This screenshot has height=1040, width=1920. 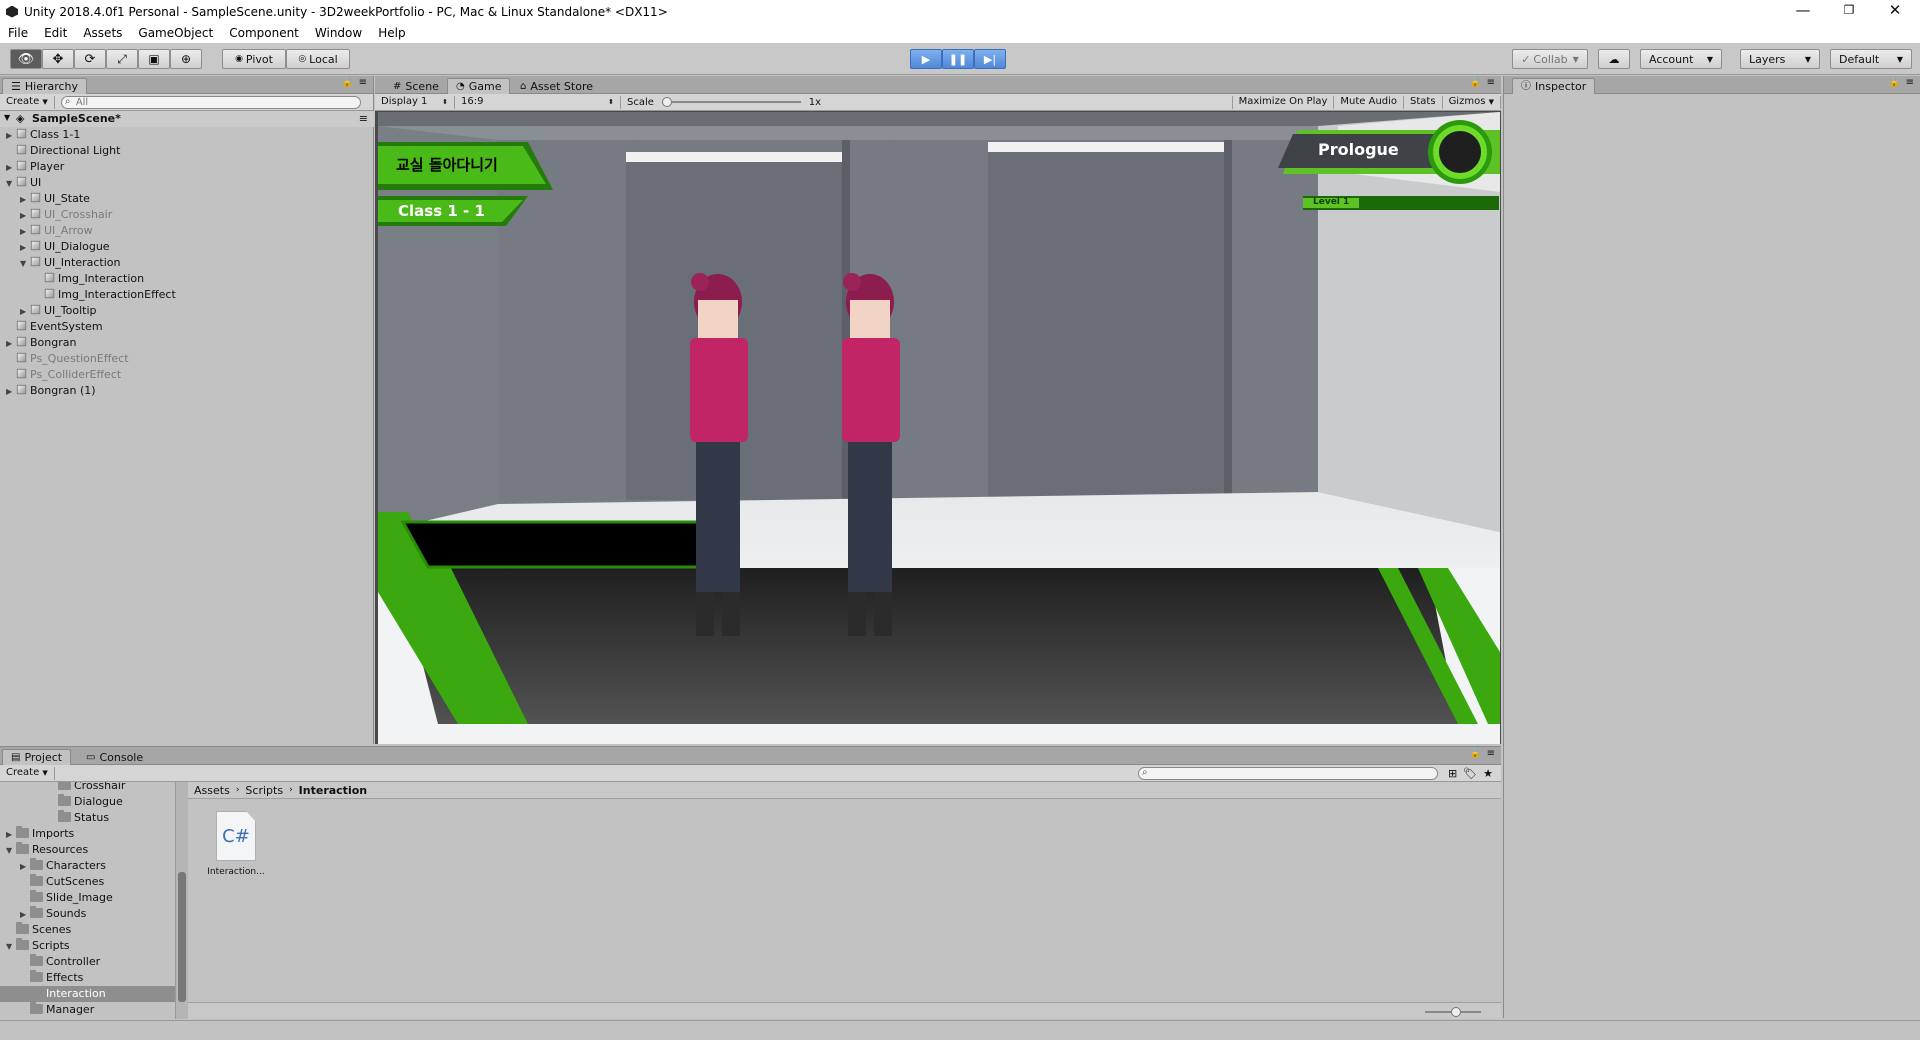 I want to click on tab-console: ▭ Console, so click(x=114, y=757).